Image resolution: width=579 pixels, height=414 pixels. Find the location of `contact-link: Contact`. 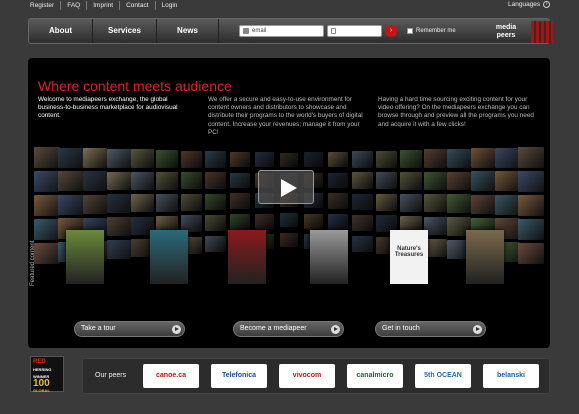

contact-link: Contact is located at coordinates (138, 5).